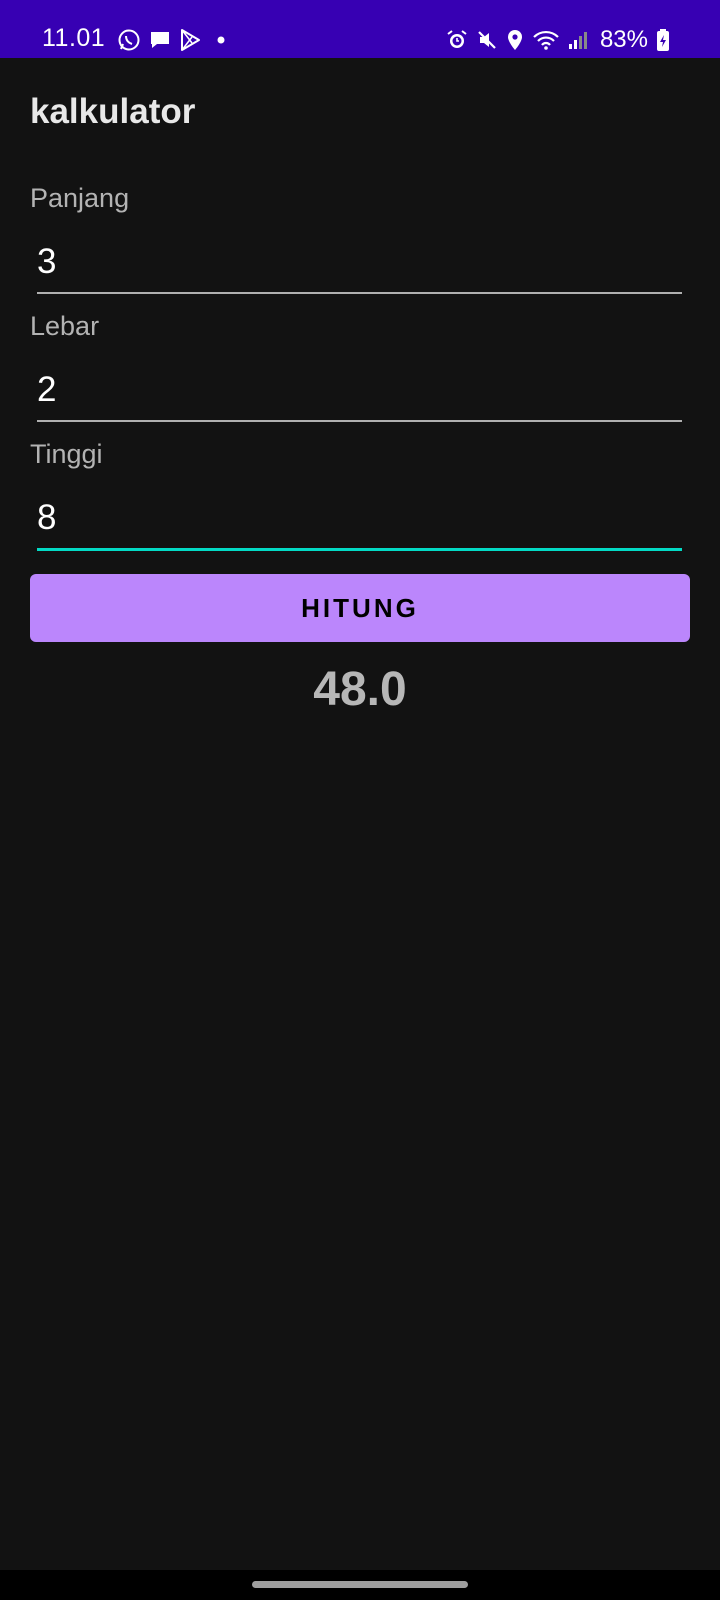  I want to click on status-time: 11.01, so click(74, 38).